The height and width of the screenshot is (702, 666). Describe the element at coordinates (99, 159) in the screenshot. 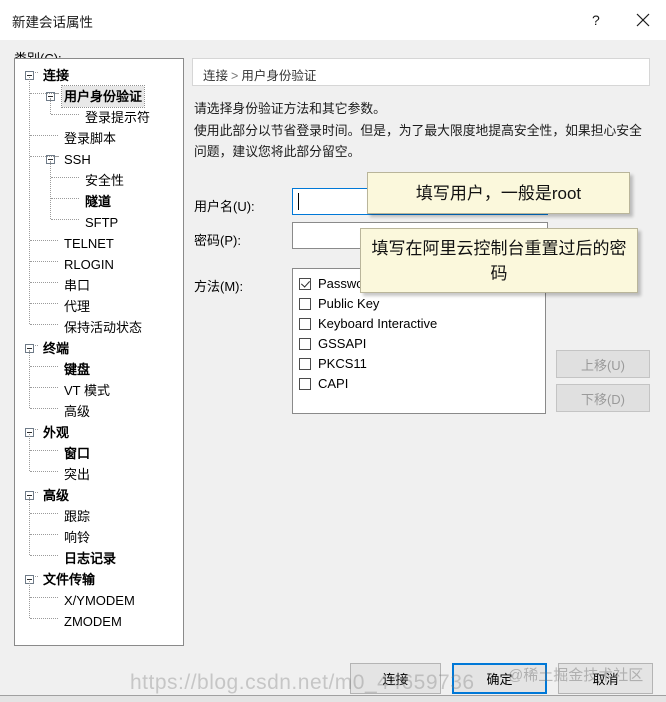

I see `tree-item-4: SSH` at that location.